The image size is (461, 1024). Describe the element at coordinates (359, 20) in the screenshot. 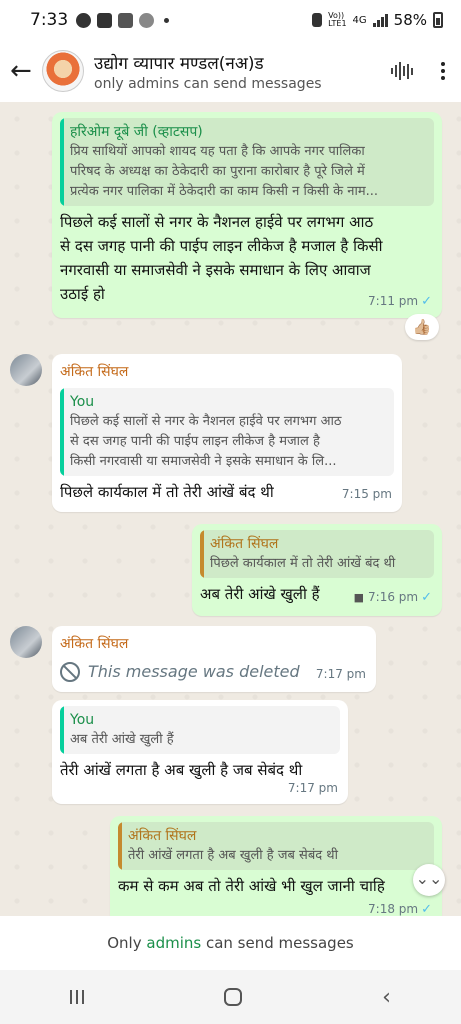

I see `network-type: 4G` at that location.